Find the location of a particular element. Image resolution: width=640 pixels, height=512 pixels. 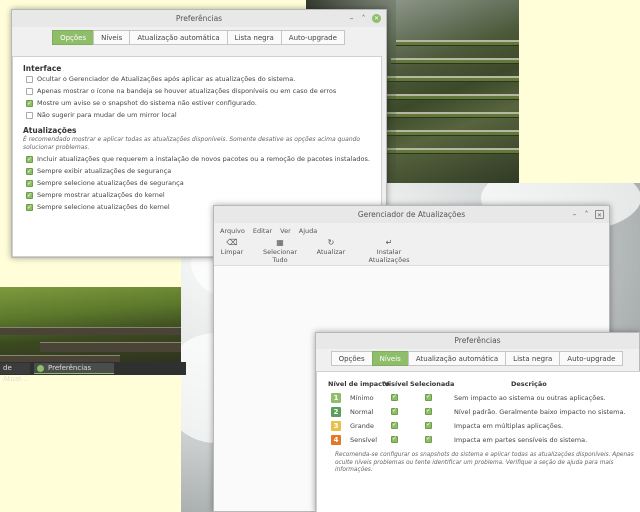

interface-section-title: Interface is located at coordinates (42, 68).